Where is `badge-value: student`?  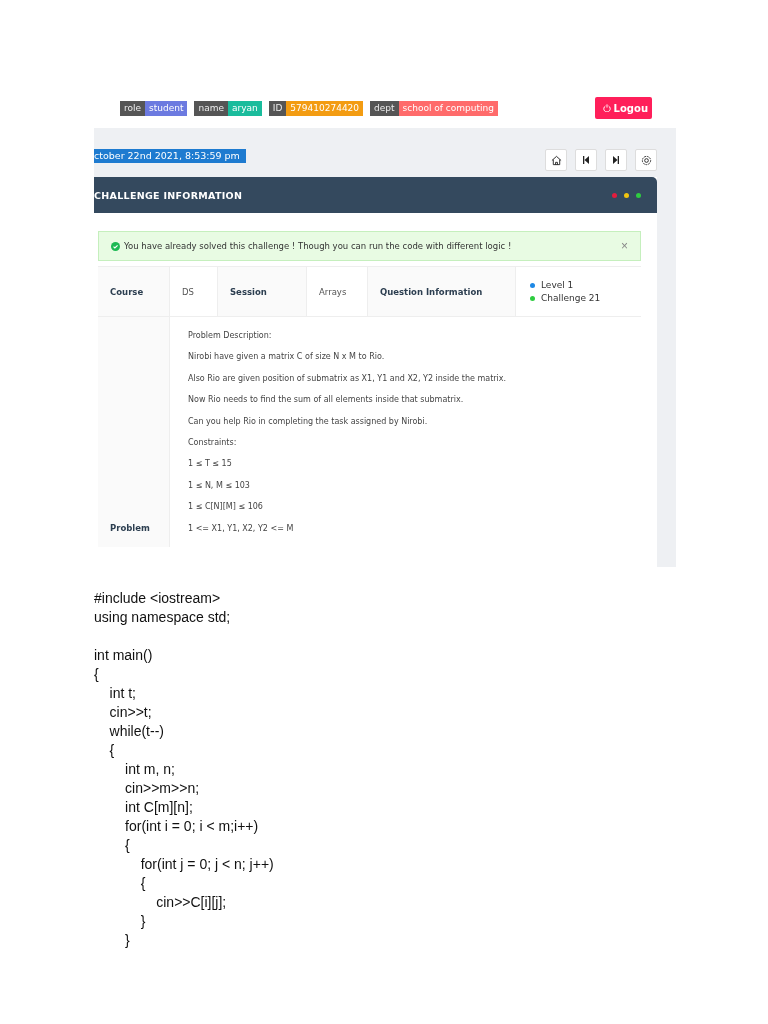
badge-value: student is located at coordinates (166, 108).